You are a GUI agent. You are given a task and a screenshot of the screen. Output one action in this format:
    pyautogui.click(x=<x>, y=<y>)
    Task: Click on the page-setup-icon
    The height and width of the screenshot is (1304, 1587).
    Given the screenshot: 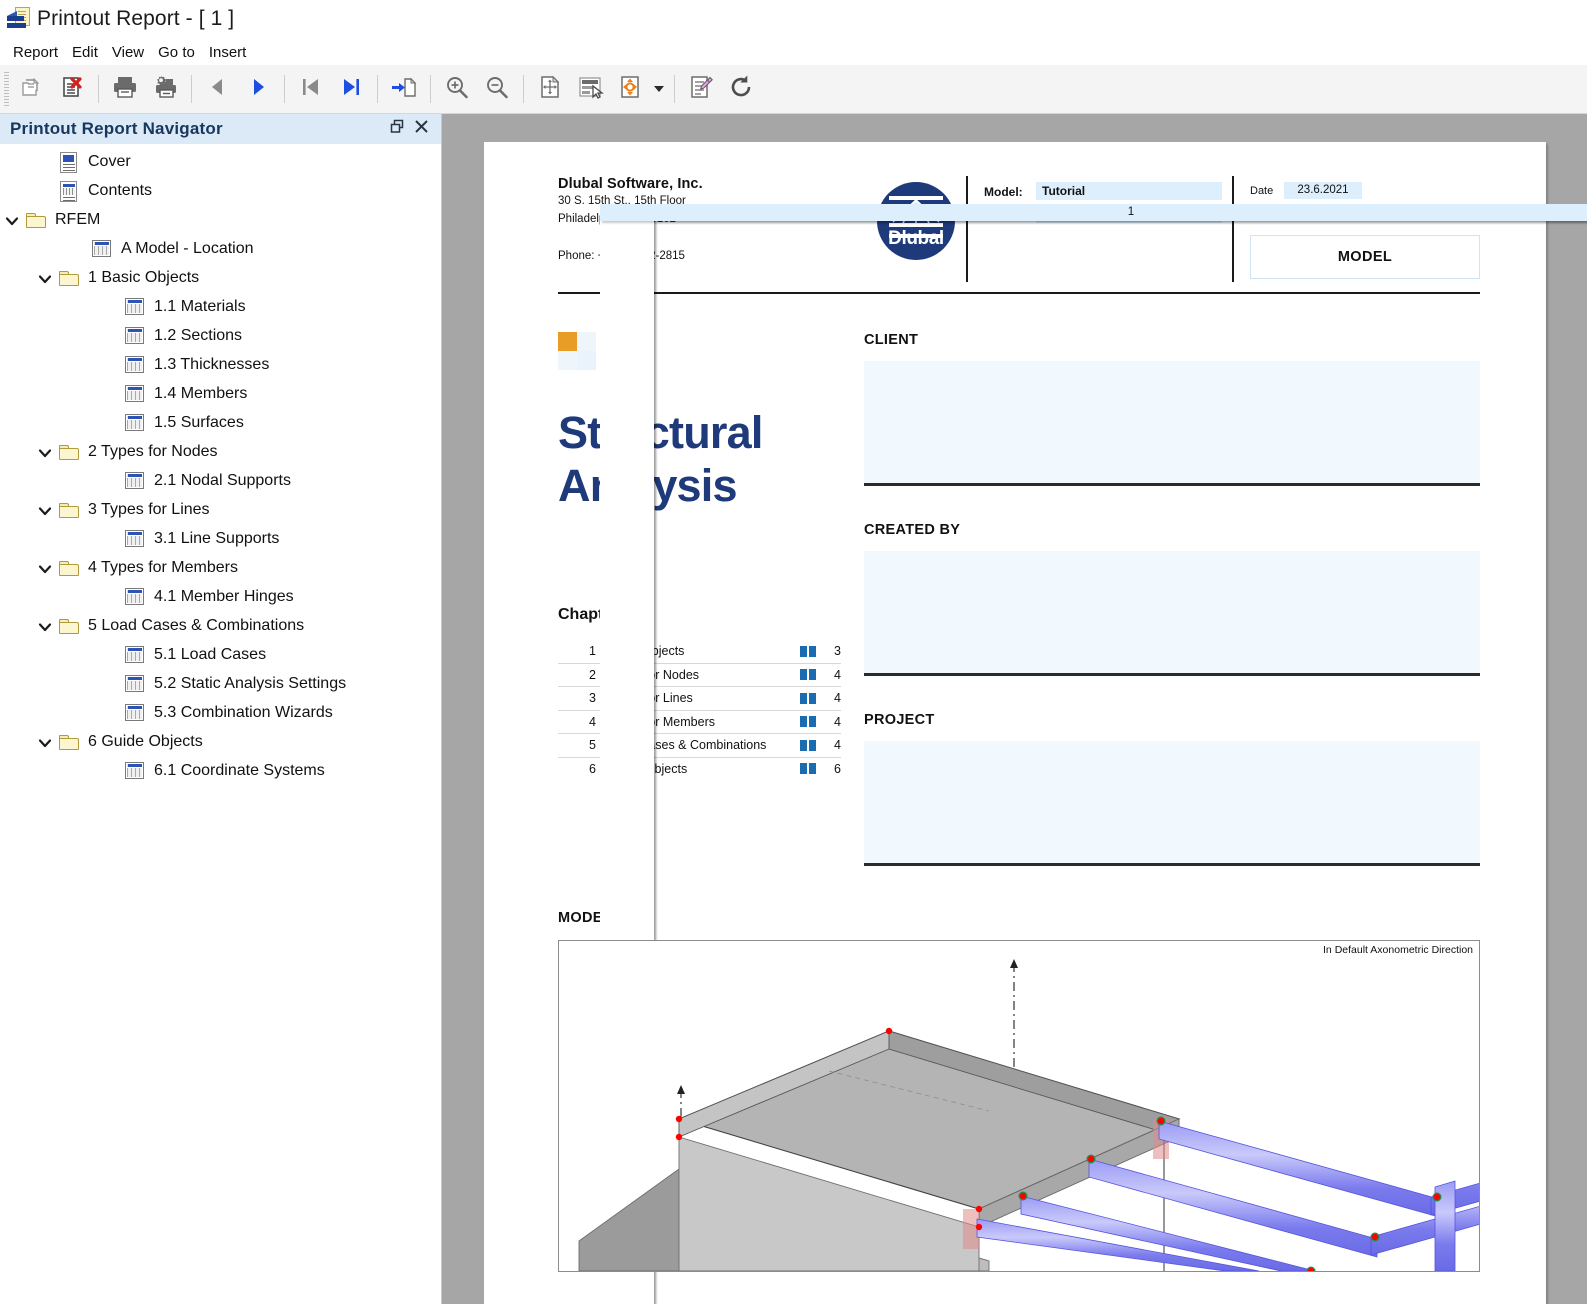 What is the action you would take?
    pyautogui.click(x=630, y=89)
    